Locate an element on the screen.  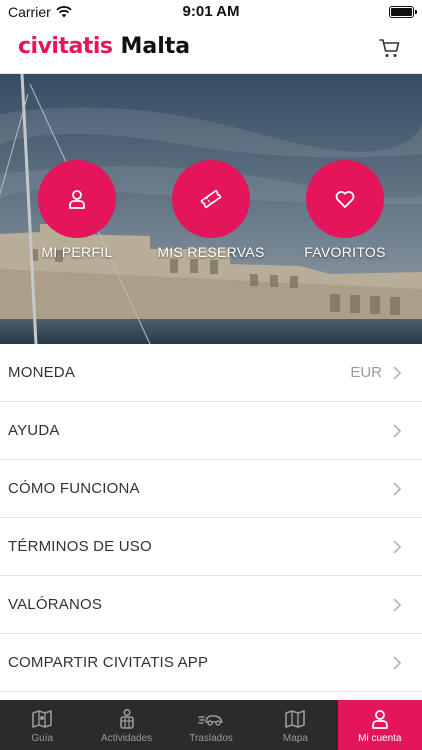
my-bookings-label: MIS RESERVAS is located at coordinates (211, 252).